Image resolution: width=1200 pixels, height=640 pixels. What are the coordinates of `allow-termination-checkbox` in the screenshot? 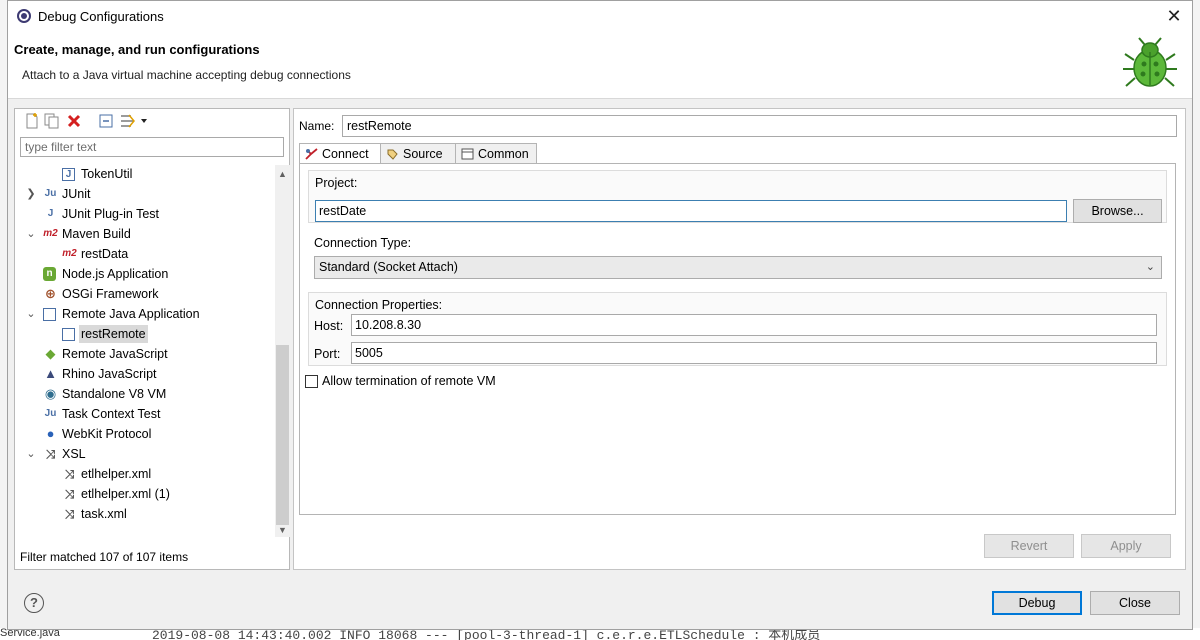 It's located at (311, 381).